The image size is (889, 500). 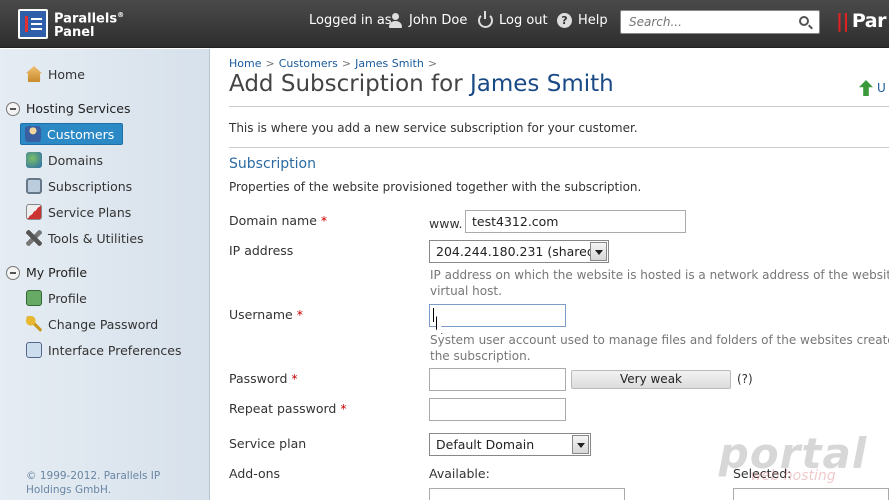 What do you see at coordinates (497, 409) in the screenshot?
I see `repeat-password-input` at bounding box center [497, 409].